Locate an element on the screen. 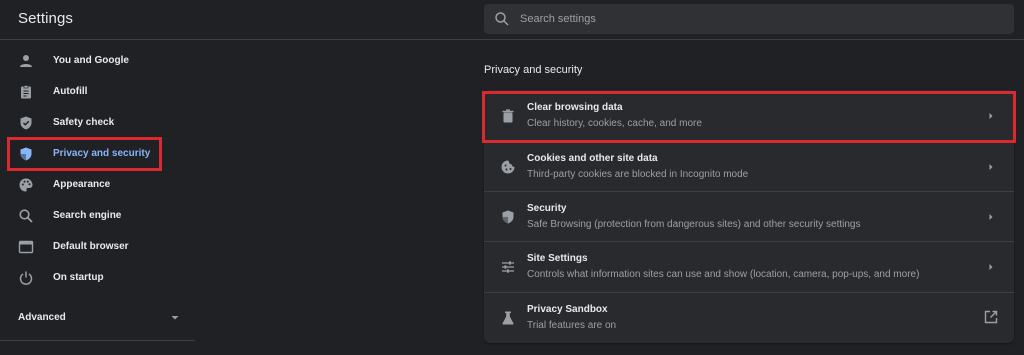 The width and height of the screenshot is (1024, 355). search-box is located at coordinates (749, 19).